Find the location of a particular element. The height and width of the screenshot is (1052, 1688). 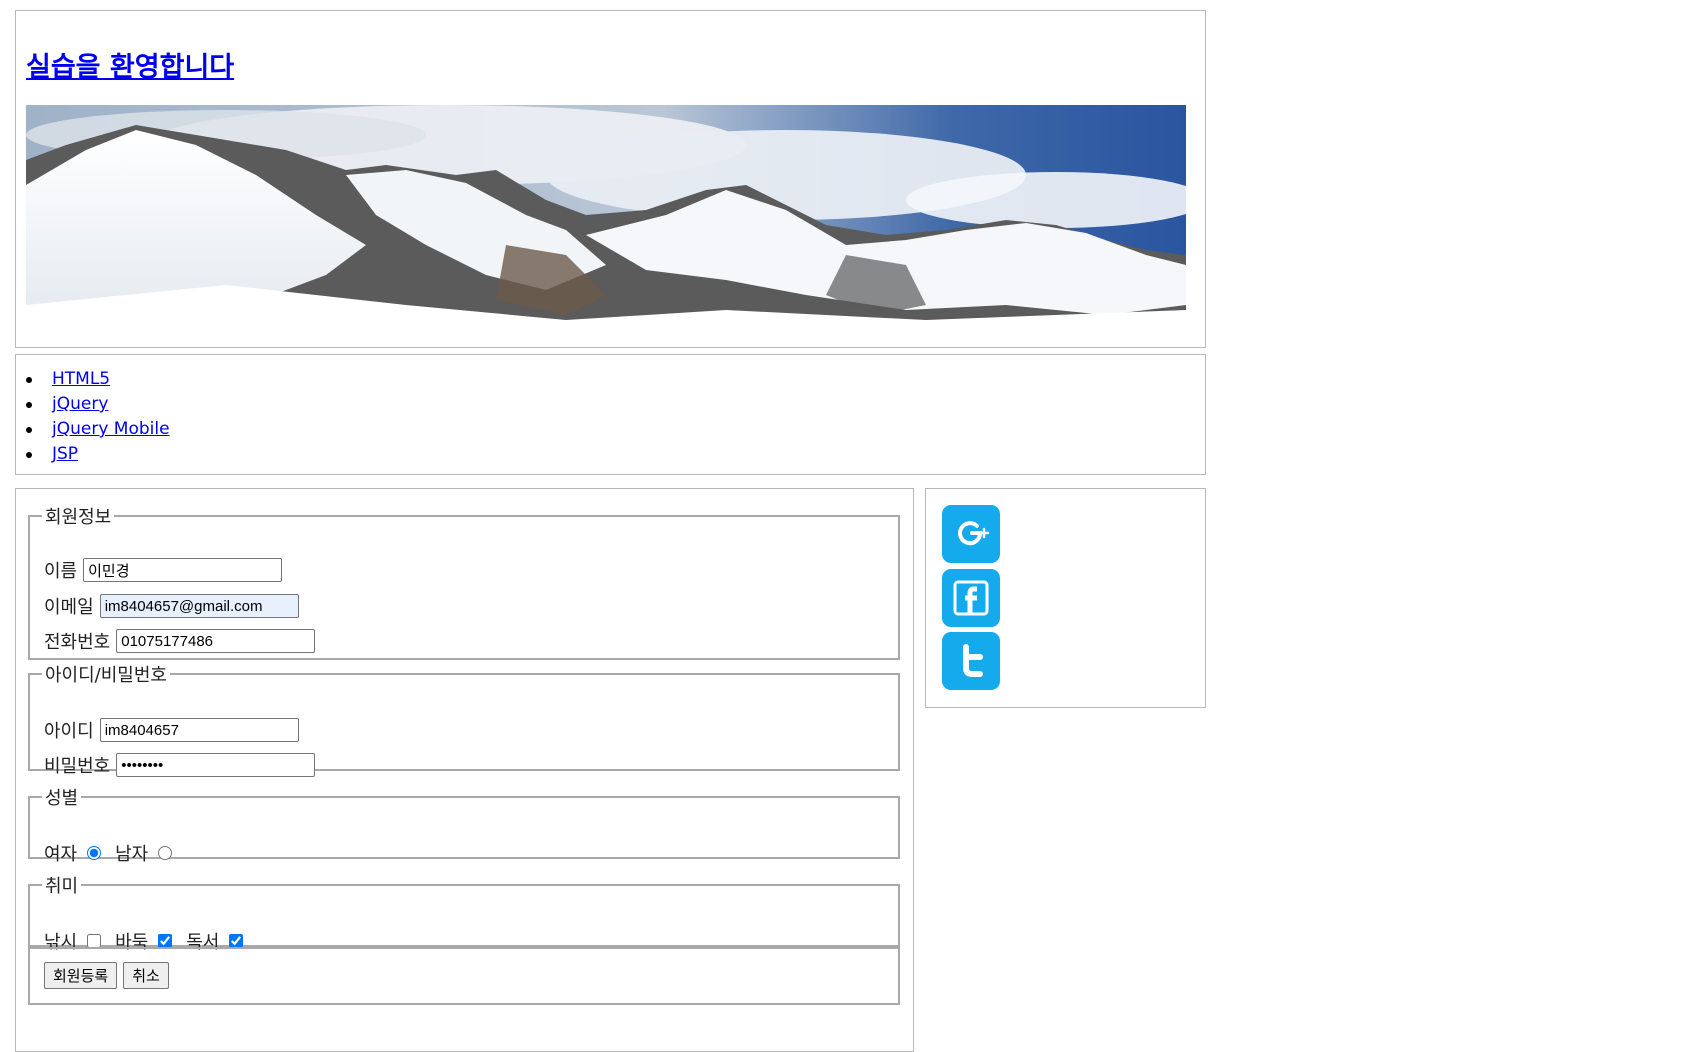

id-label: 아이디 is located at coordinates (69, 731).